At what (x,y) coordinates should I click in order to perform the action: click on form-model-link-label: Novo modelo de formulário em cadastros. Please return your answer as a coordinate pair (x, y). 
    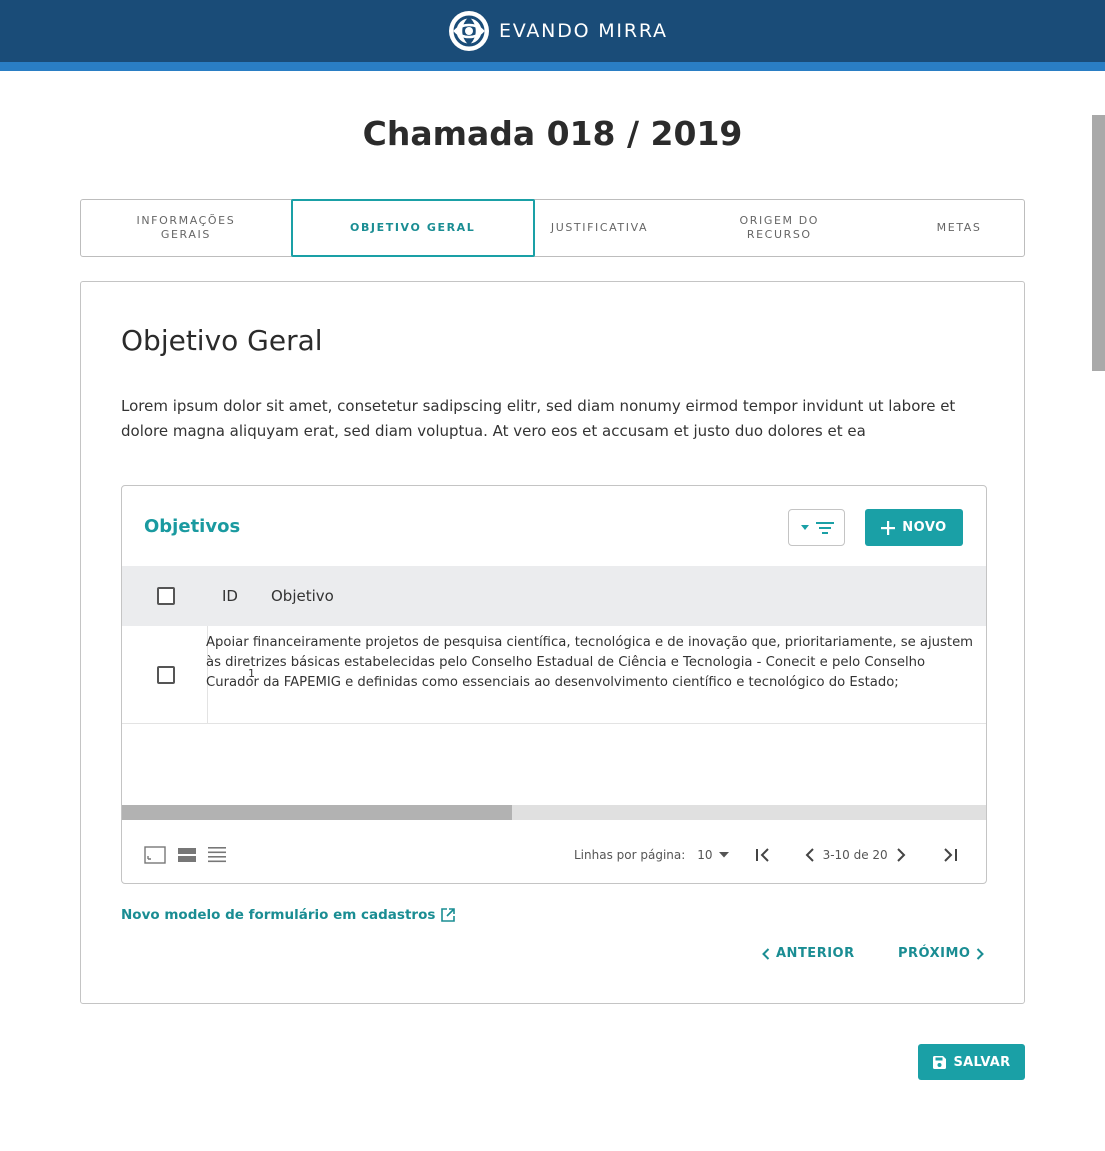
    Looking at the image, I should click on (278, 915).